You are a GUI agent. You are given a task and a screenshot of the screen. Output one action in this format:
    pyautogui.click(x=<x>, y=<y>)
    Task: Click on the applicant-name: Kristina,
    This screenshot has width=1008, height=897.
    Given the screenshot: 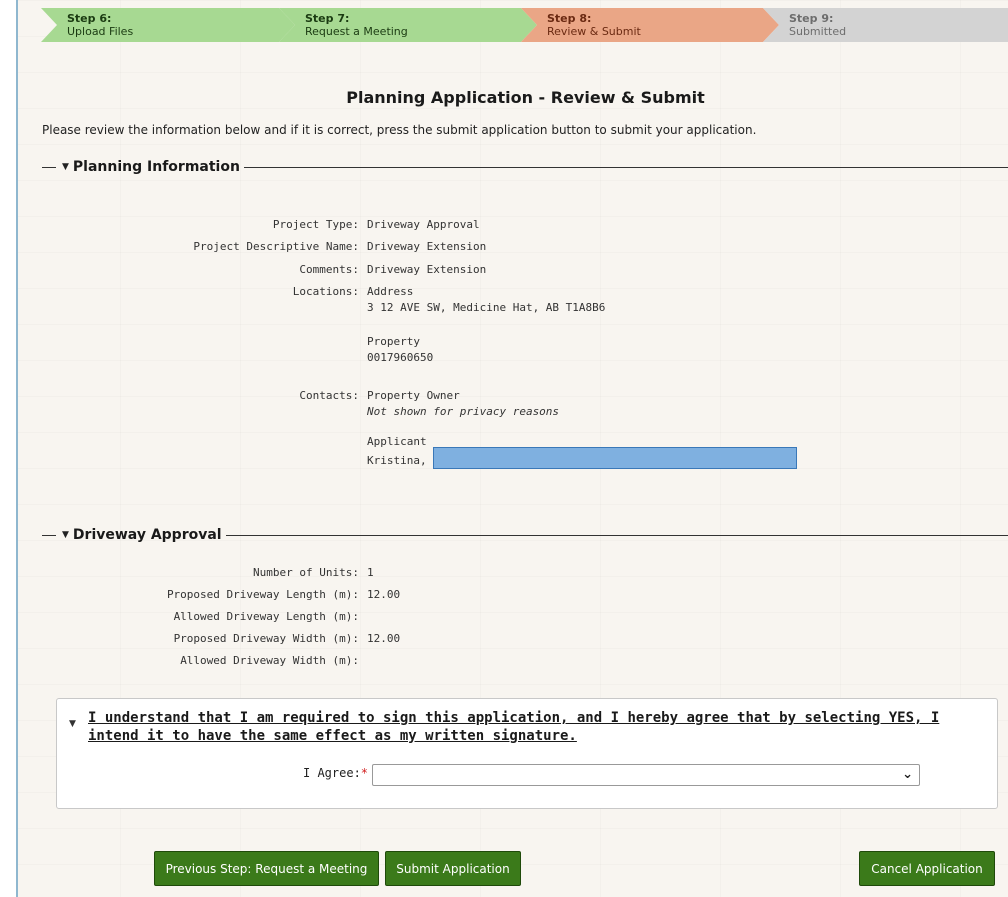 What is the action you would take?
    pyautogui.click(x=397, y=460)
    